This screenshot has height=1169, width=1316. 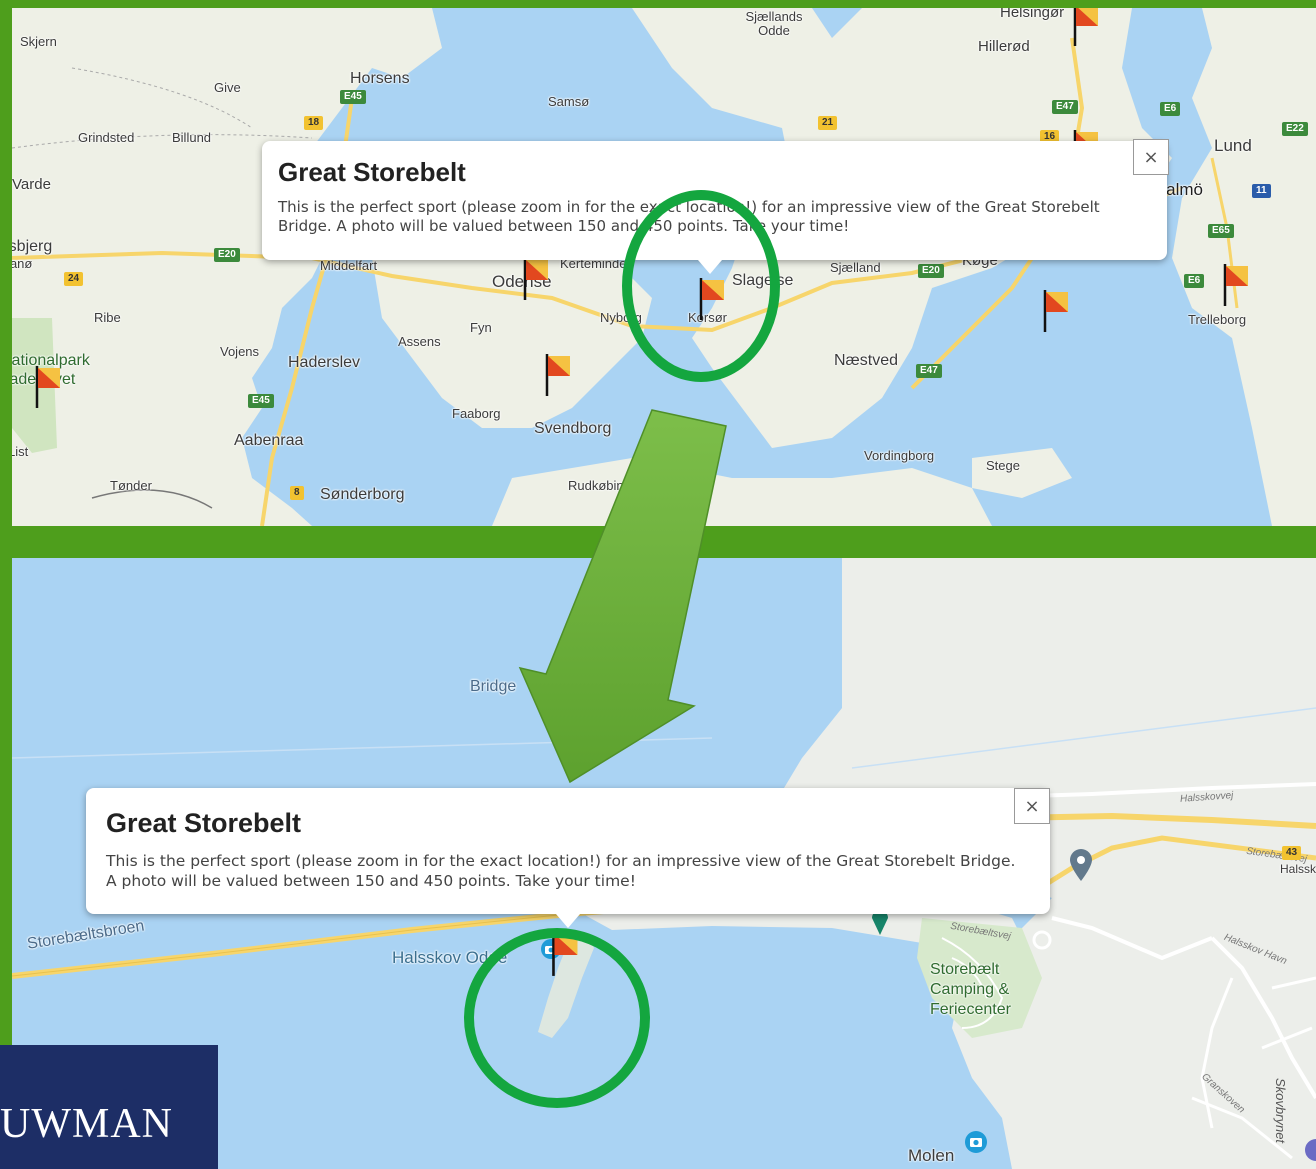 I want to click on brand-logo: UWMAN, so click(x=109, y=1107).